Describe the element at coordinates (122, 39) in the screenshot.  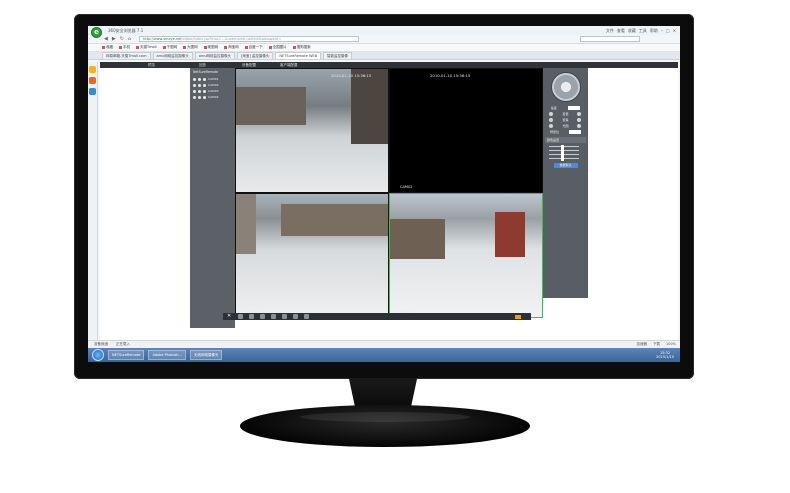
I see `refresh-icon: ↻` at that location.